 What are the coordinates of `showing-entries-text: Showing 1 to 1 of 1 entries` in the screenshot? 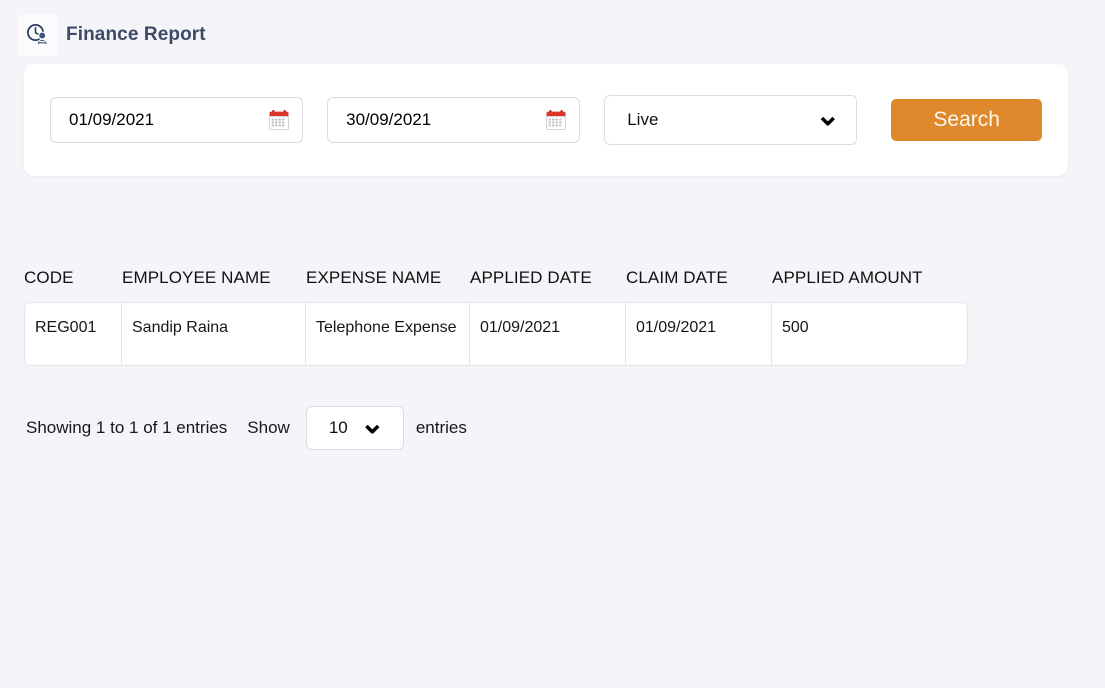 It's located at (127, 427).